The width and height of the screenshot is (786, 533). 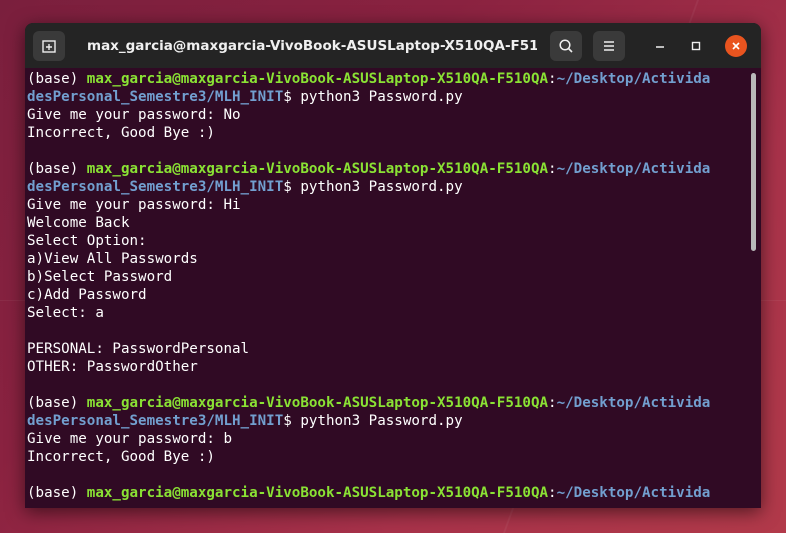 What do you see at coordinates (65, 313) in the screenshot?
I see `output-text: Select: a` at bounding box center [65, 313].